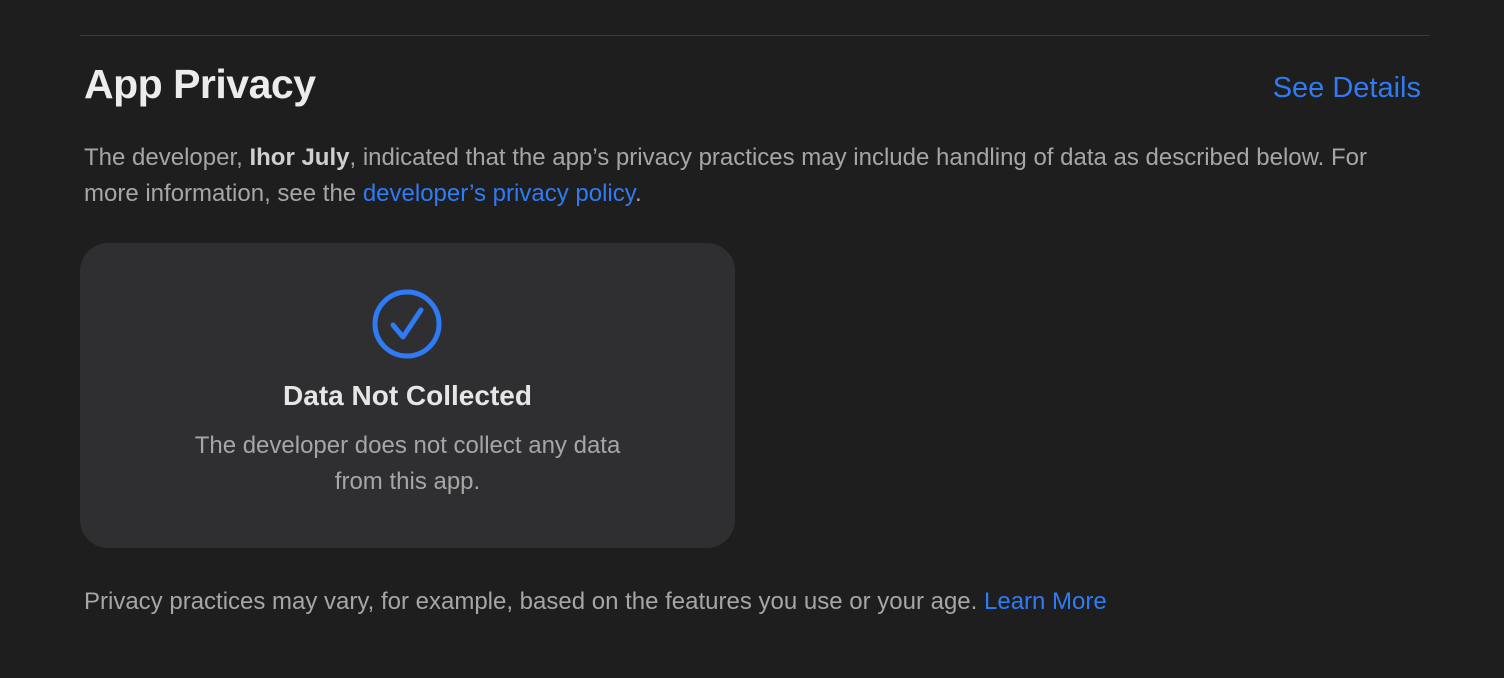 This screenshot has width=1504, height=678. What do you see at coordinates (1045, 601) in the screenshot?
I see `learn-more-link: Learn More` at bounding box center [1045, 601].